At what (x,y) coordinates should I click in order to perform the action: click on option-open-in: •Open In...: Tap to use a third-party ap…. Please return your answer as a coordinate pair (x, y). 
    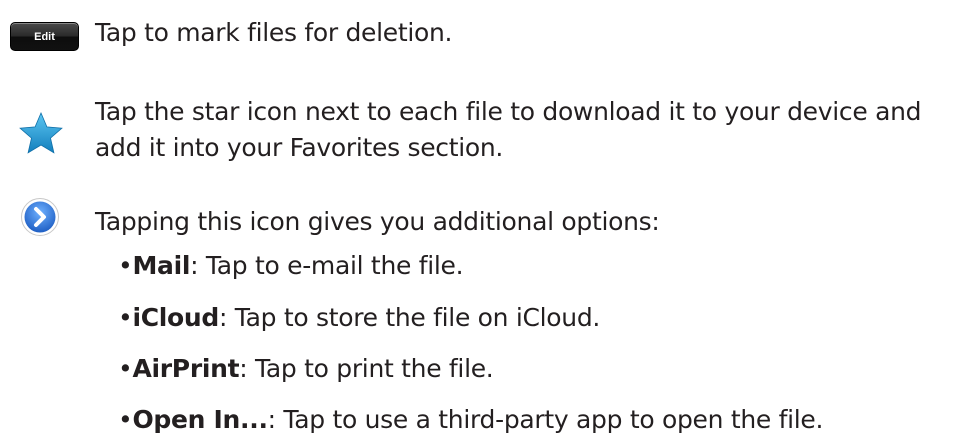
    Looking at the image, I should click on (470, 420).